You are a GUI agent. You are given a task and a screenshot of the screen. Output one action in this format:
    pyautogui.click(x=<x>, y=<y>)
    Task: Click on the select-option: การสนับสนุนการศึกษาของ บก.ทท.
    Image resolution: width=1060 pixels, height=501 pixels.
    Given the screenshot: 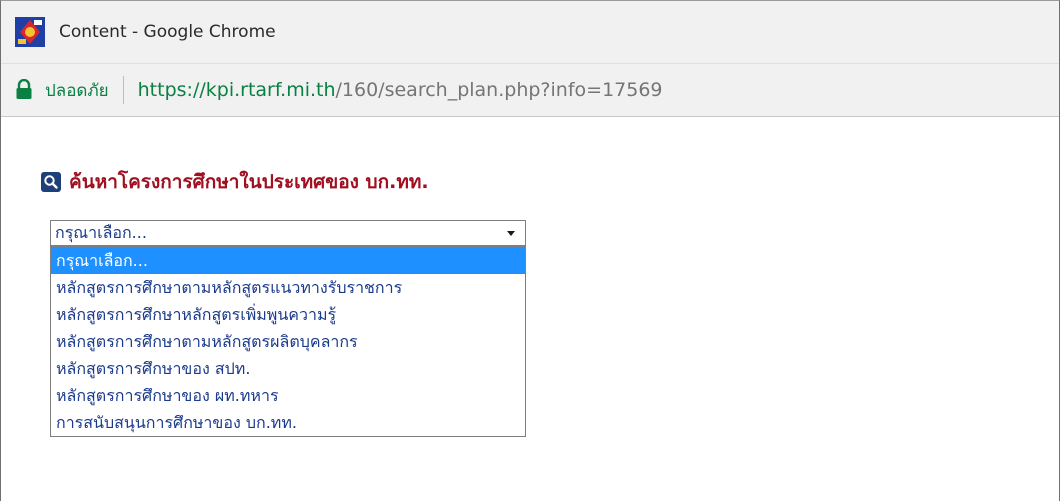 What is the action you would take?
    pyautogui.click(x=288, y=422)
    